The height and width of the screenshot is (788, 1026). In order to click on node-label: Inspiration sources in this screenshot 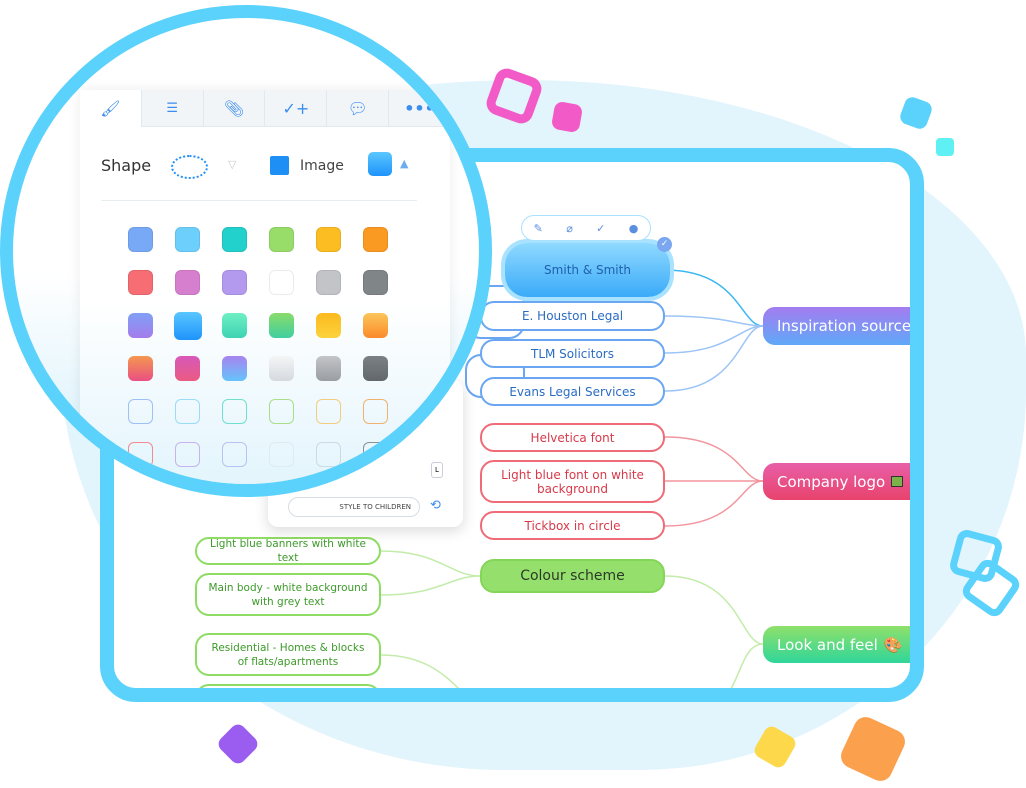, I will do `click(848, 326)`.